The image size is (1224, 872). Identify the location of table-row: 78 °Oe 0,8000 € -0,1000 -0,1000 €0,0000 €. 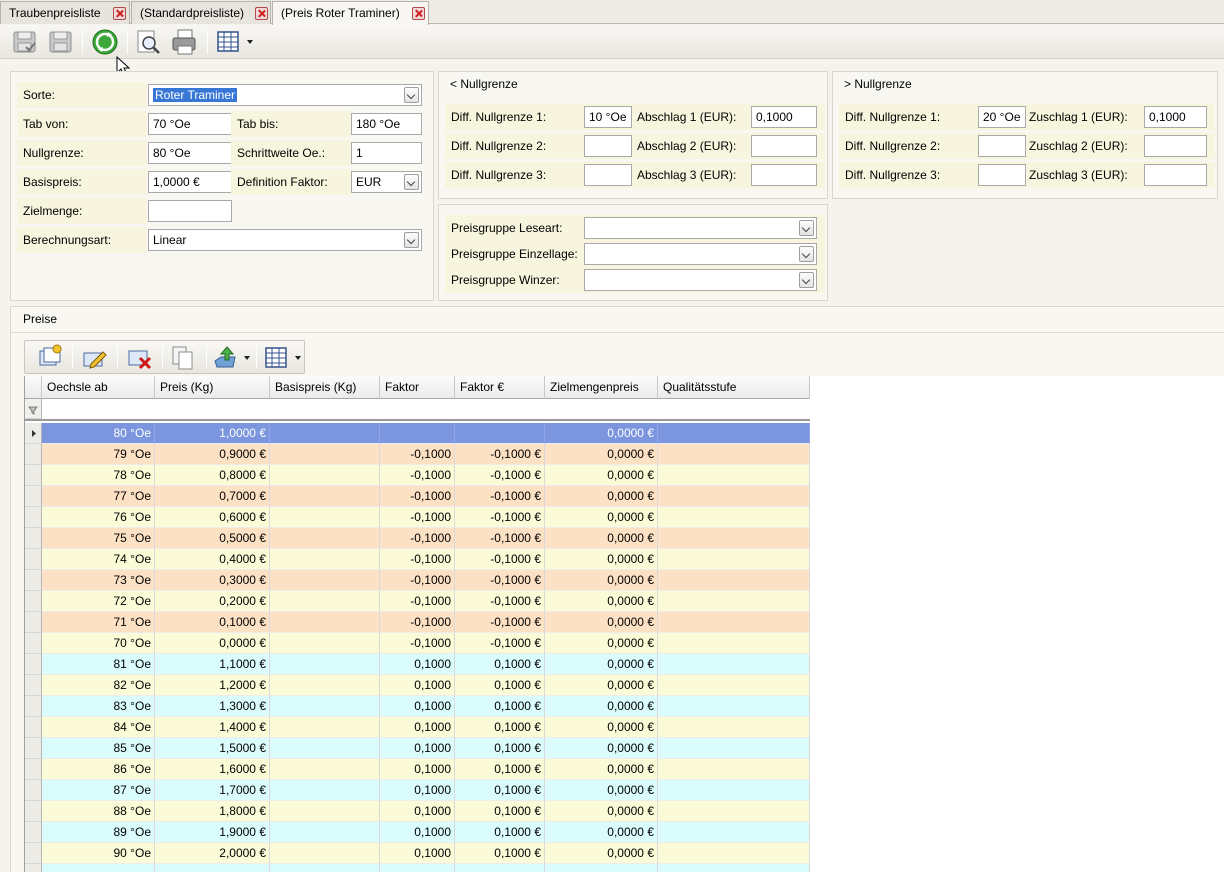
(417, 475).